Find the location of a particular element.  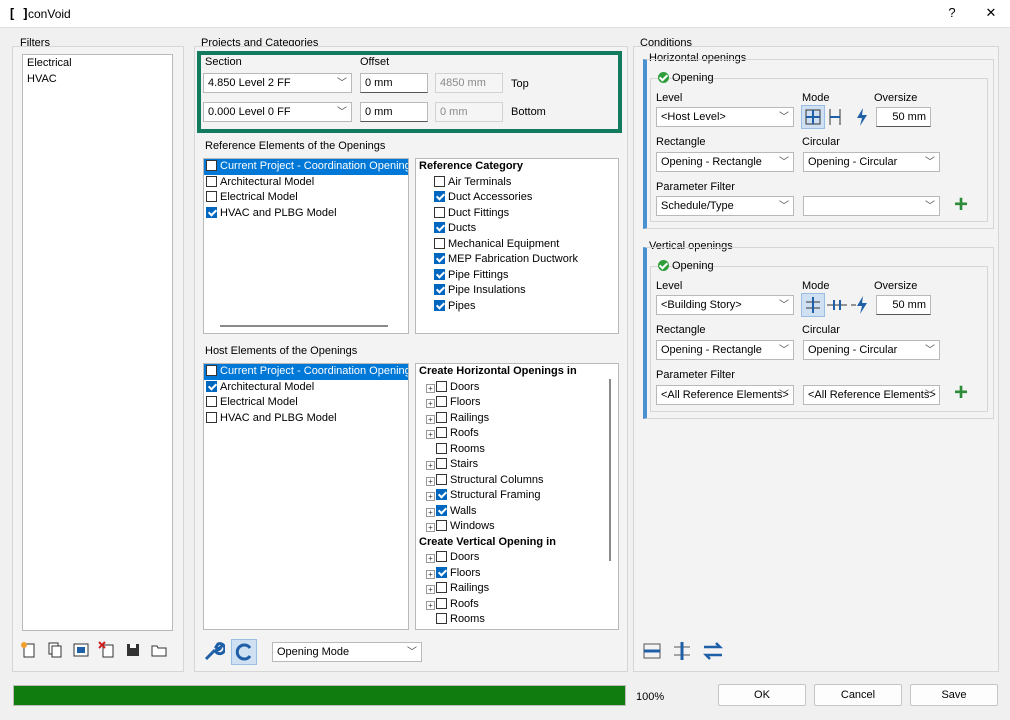

reference-category-tree-item: Pipes is located at coordinates (517, 307).